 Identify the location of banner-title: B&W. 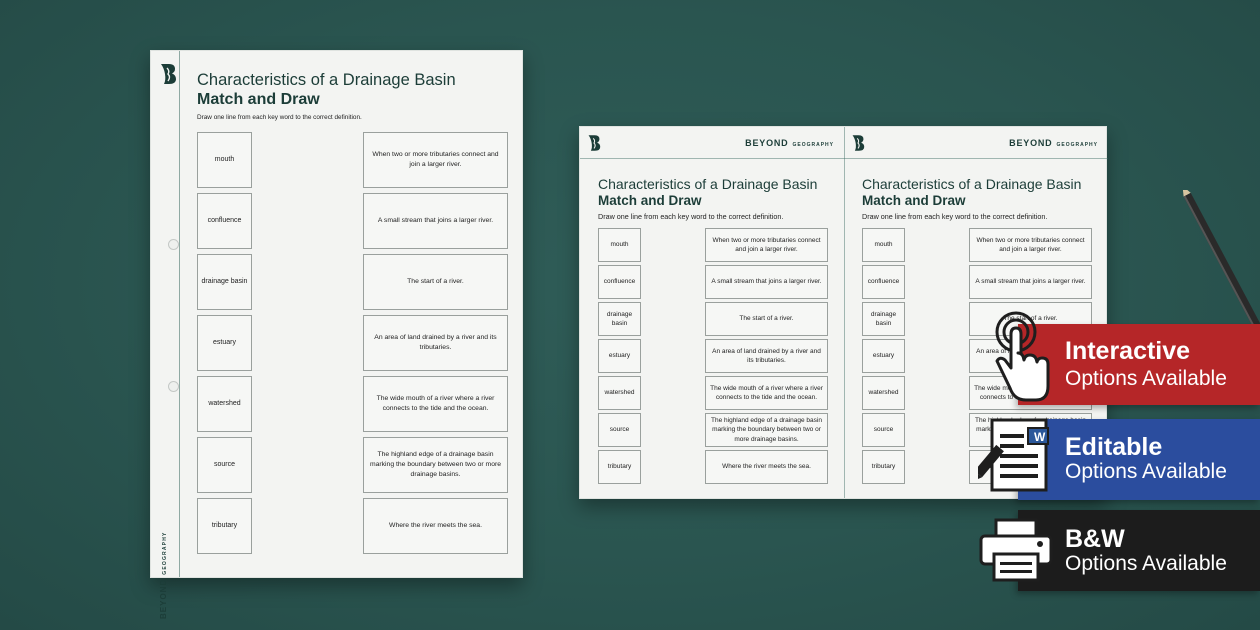
(1095, 539).